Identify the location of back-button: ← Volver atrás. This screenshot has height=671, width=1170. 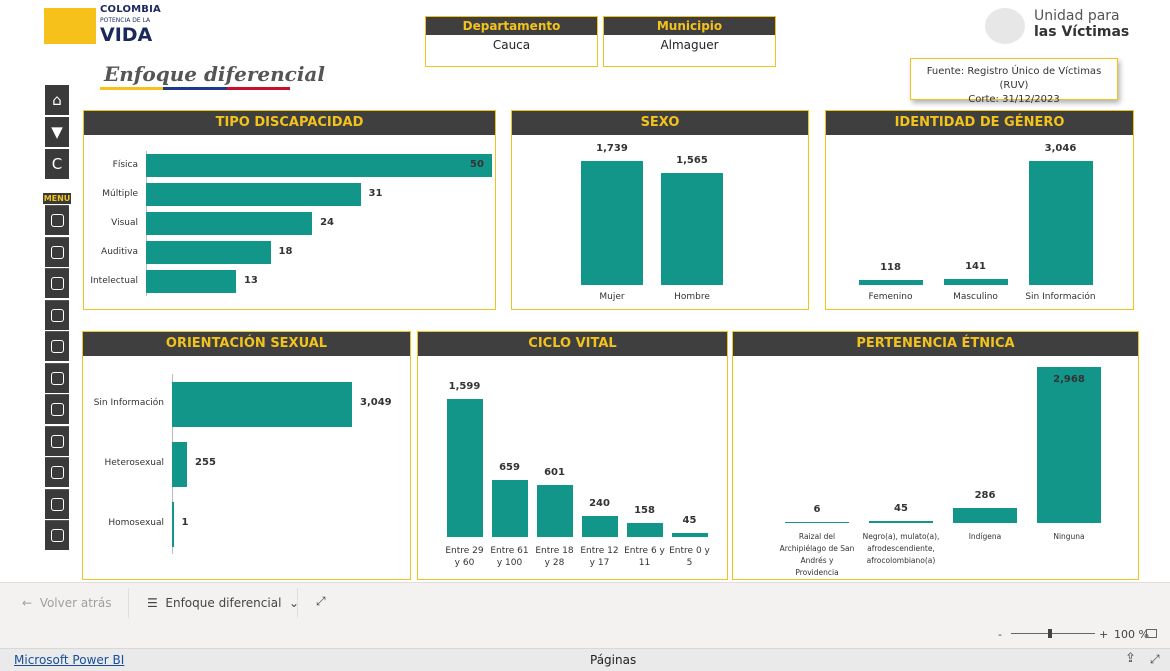
(66, 603).